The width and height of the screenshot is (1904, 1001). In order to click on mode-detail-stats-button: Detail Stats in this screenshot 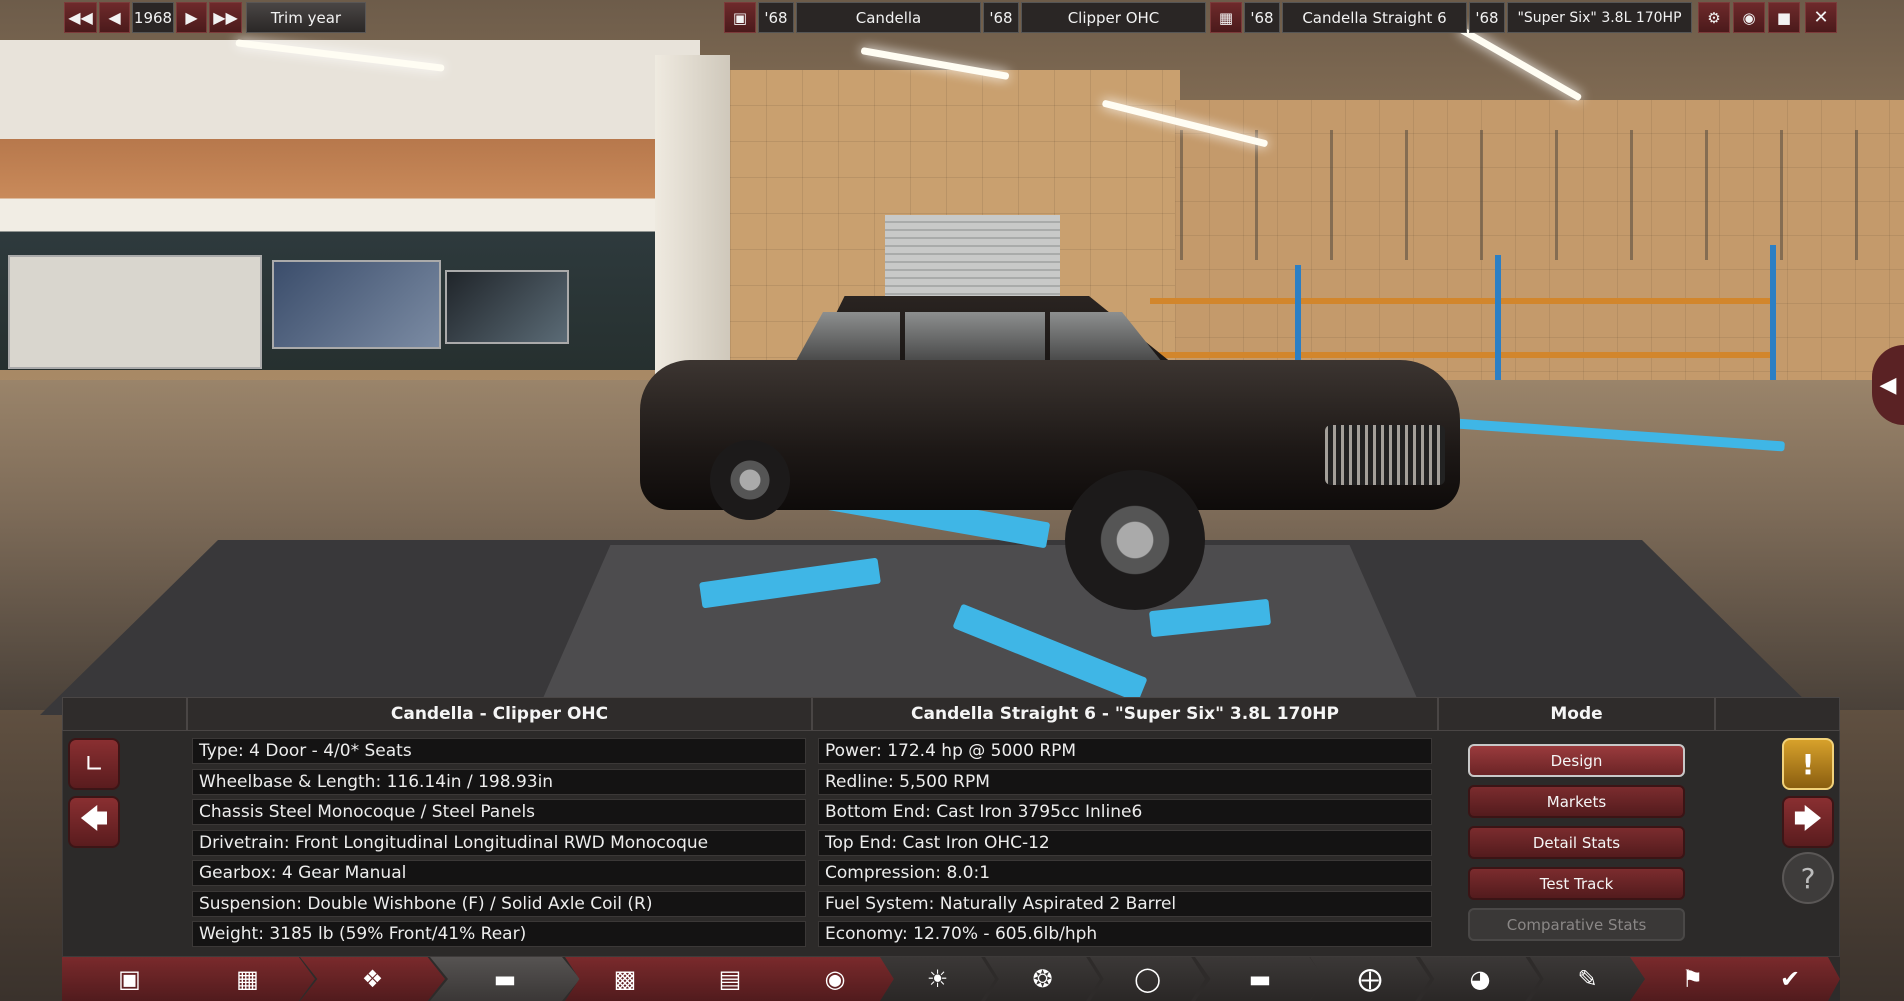, I will do `click(1576, 842)`.